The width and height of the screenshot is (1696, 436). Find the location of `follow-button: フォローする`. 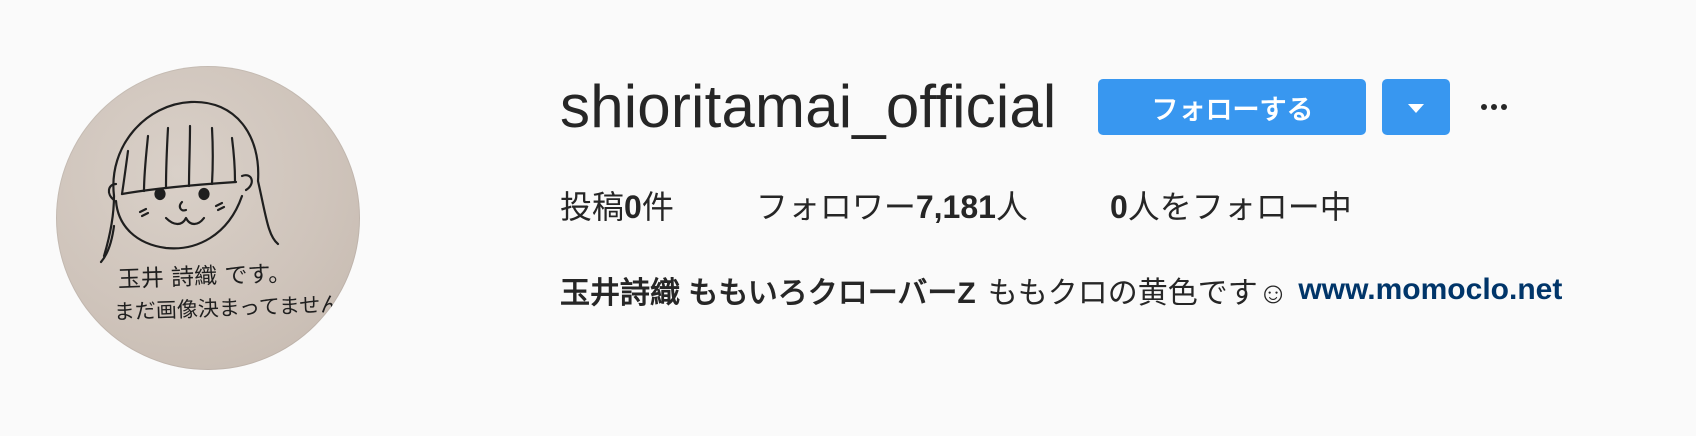

follow-button: フォローする is located at coordinates (1232, 107).